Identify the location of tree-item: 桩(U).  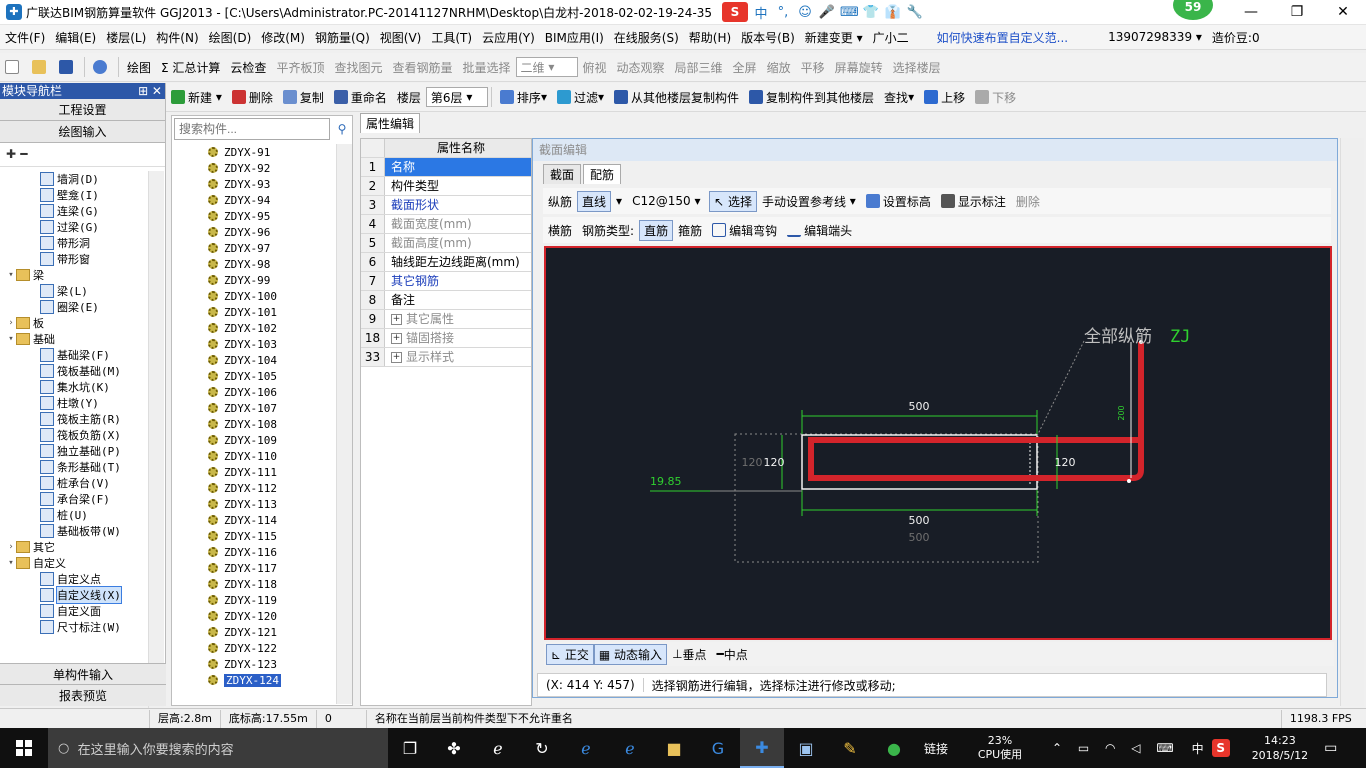
(75, 515).